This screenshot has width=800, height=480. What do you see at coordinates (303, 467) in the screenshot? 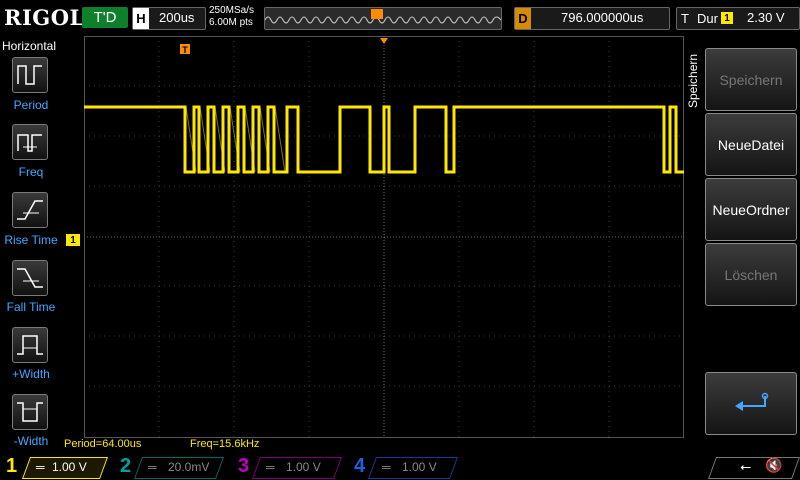
I see `channel-3-scale: 1.00 V` at bounding box center [303, 467].